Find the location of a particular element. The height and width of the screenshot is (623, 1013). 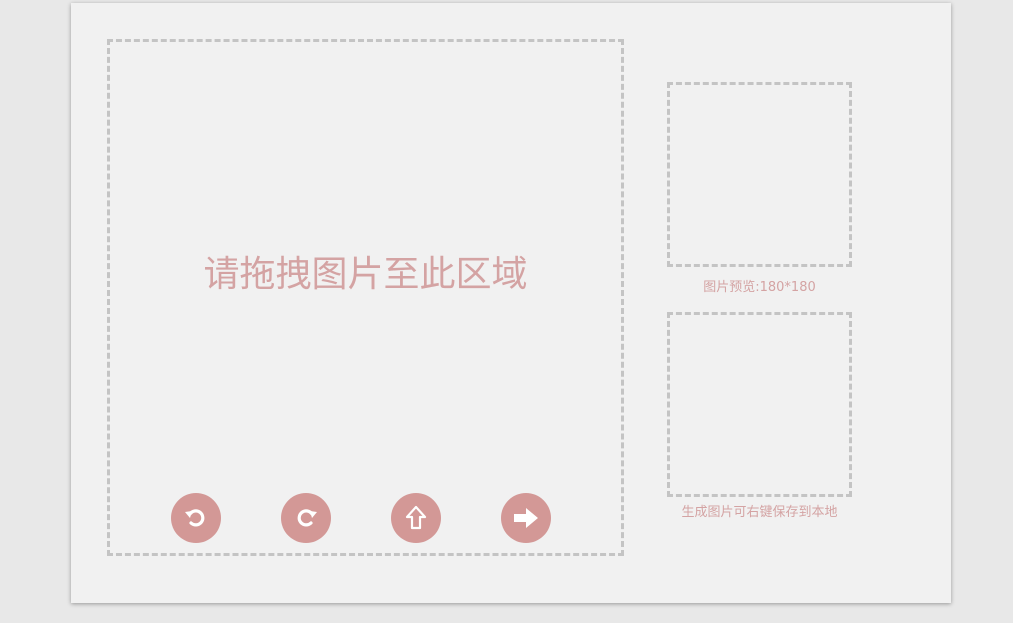

rotate-left-icon is located at coordinates (196, 518).